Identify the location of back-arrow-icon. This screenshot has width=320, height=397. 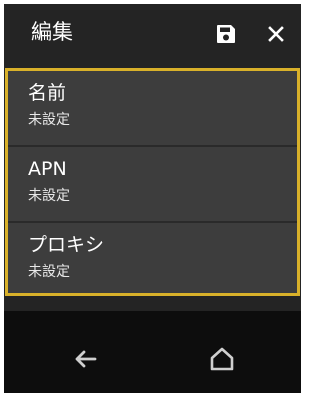
(86, 359).